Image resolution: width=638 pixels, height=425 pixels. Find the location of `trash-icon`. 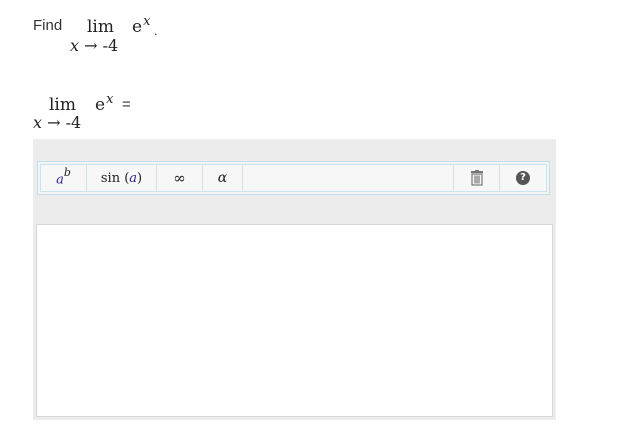

trash-icon is located at coordinates (476, 178).